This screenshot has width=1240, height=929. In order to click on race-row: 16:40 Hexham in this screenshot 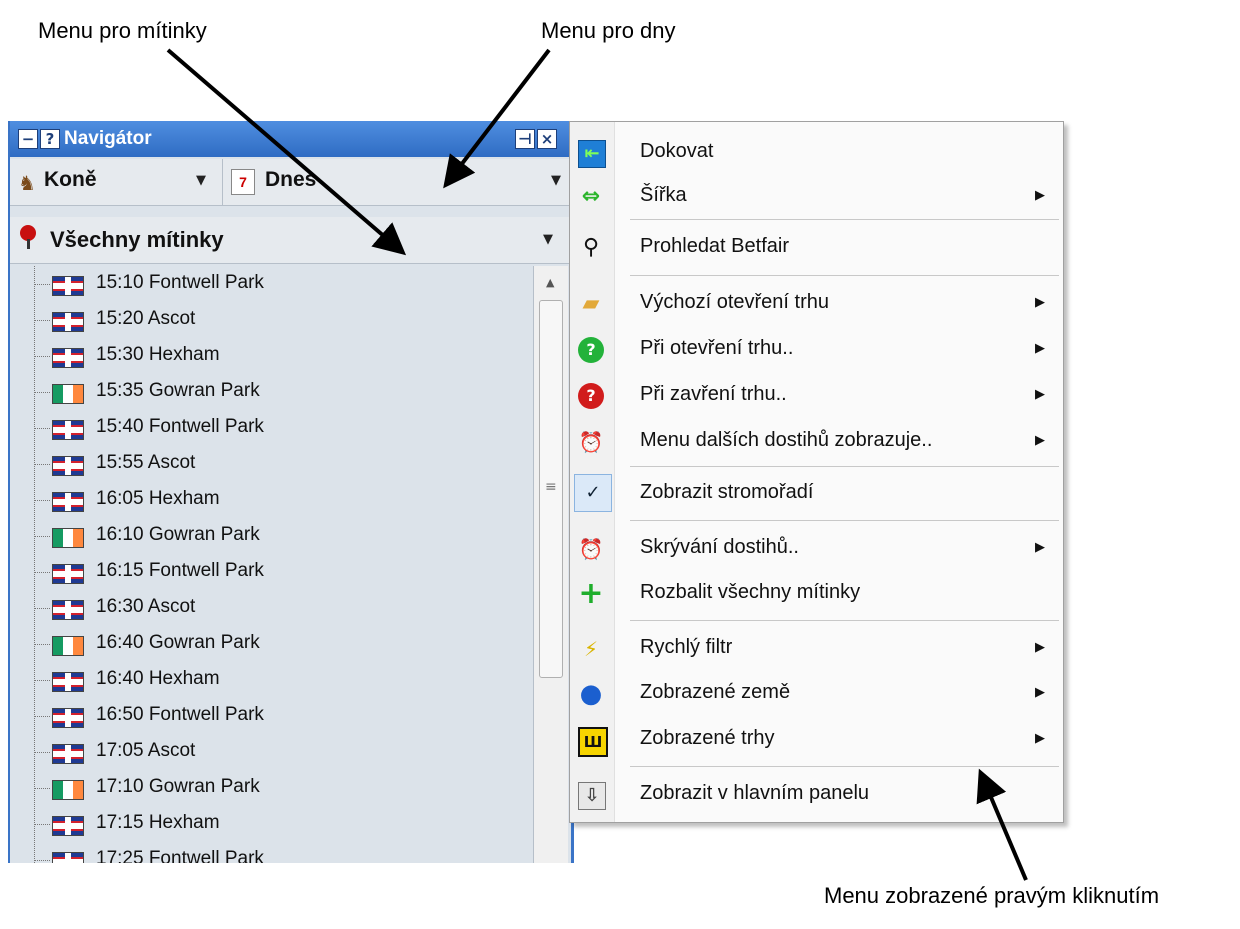, I will do `click(260, 680)`.